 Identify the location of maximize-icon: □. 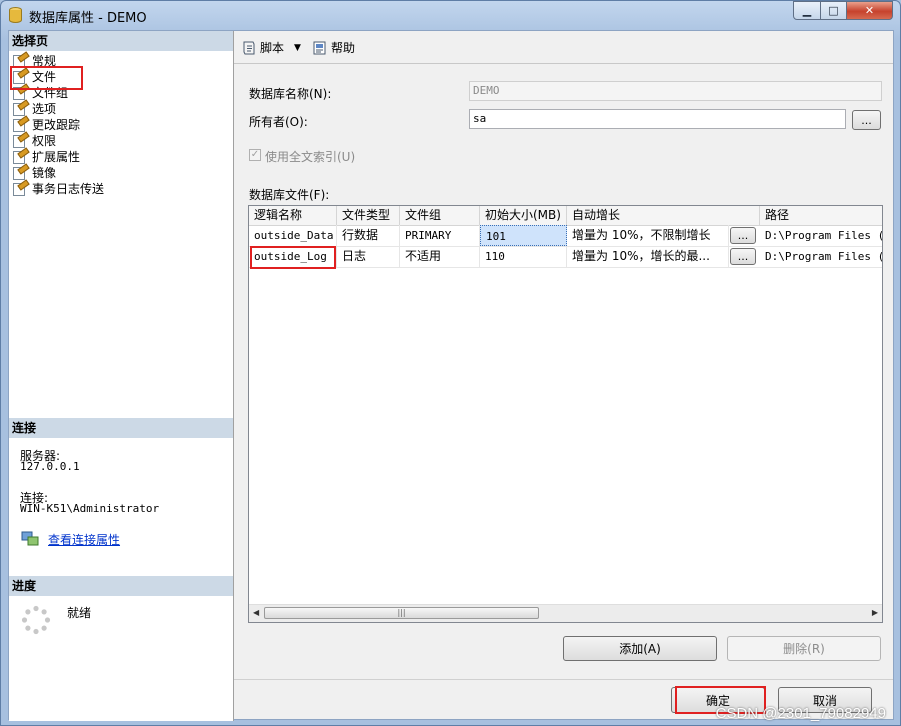
(833, 10).